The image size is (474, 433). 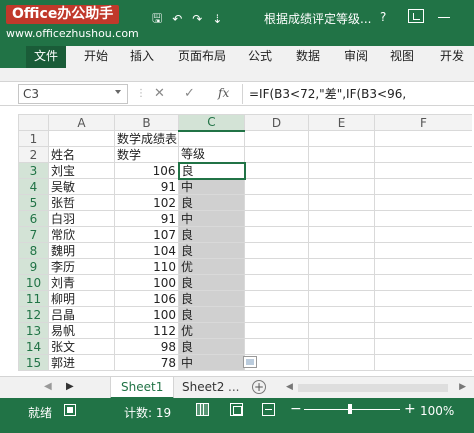 I want to click on tab-ribbon-1: 开始, so click(x=96, y=57).